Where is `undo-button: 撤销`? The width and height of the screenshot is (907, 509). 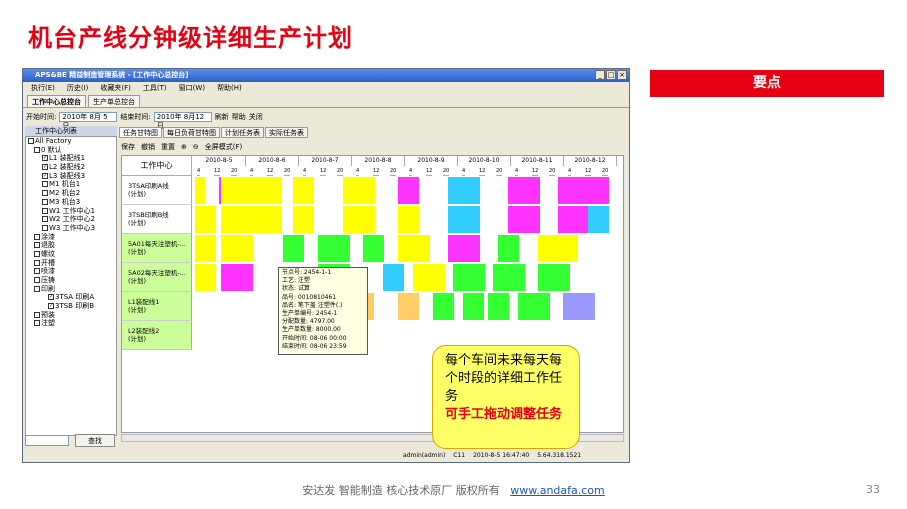
undo-button: 撤销 is located at coordinates (148, 147).